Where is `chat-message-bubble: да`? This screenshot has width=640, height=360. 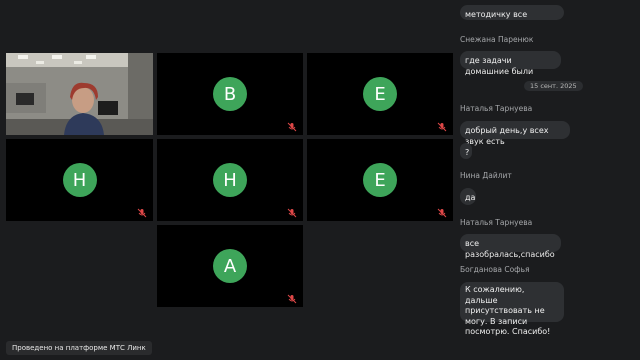
chat-message-bubble: да is located at coordinates (468, 196).